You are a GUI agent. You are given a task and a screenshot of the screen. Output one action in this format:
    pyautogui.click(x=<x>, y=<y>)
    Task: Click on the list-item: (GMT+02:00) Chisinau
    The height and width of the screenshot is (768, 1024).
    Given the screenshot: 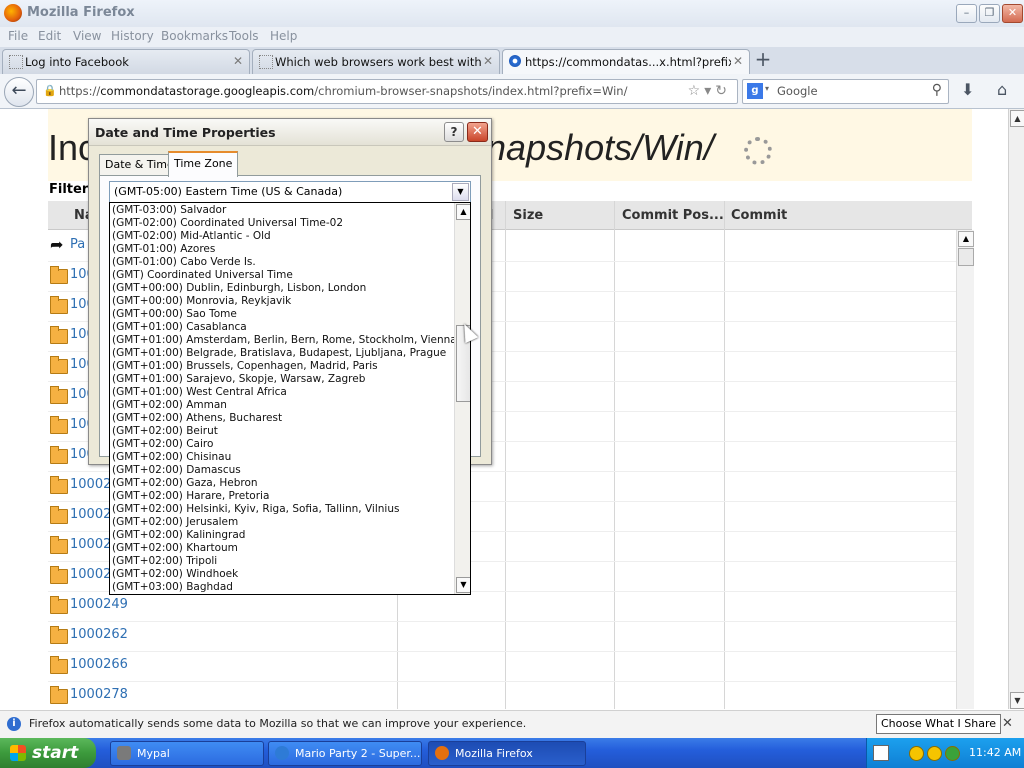 What is the action you would take?
    pyautogui.click(x=171, y=457)
    